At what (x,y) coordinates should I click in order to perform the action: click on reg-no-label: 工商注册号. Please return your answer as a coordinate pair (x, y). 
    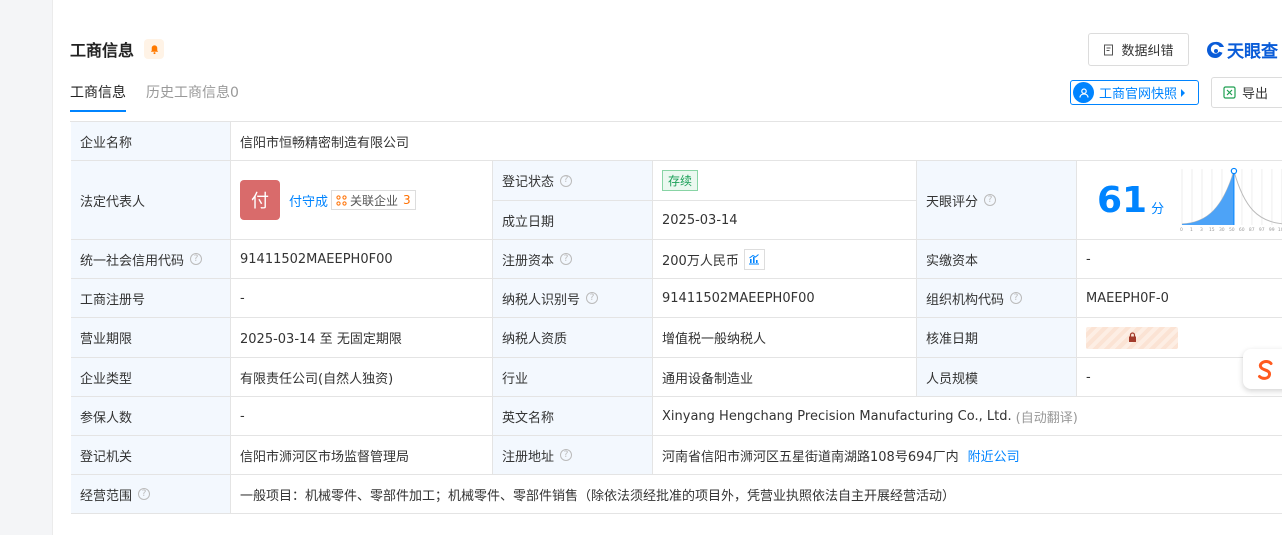
    Looking at the image, I should click on (151, 298).